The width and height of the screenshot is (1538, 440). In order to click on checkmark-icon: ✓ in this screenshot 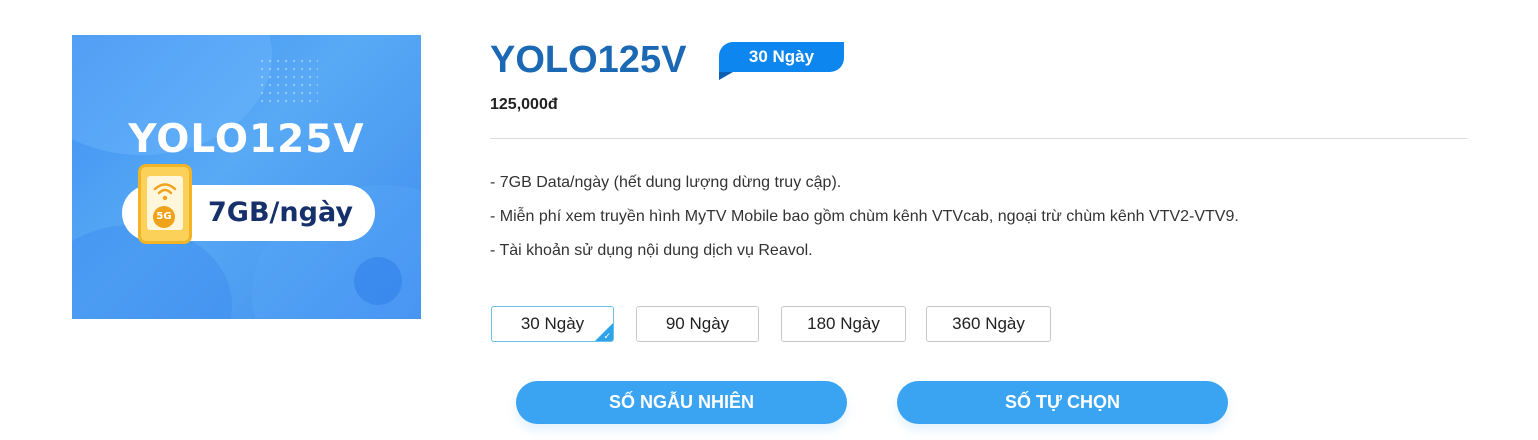, I will do `click(607, 336)`.